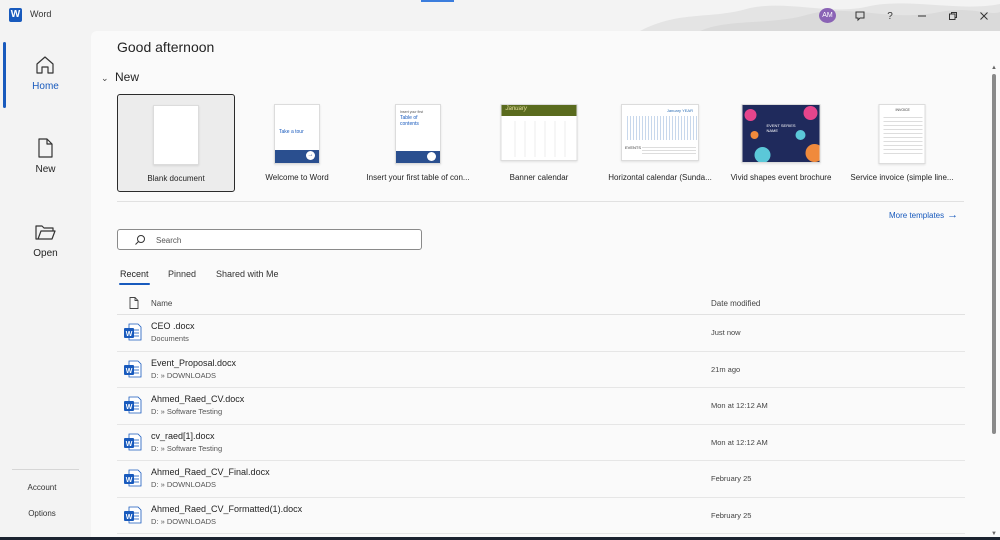 Image resolution: width=1000 pixels, height=540 pixels. I want to click on search-box, so click(269, 239).